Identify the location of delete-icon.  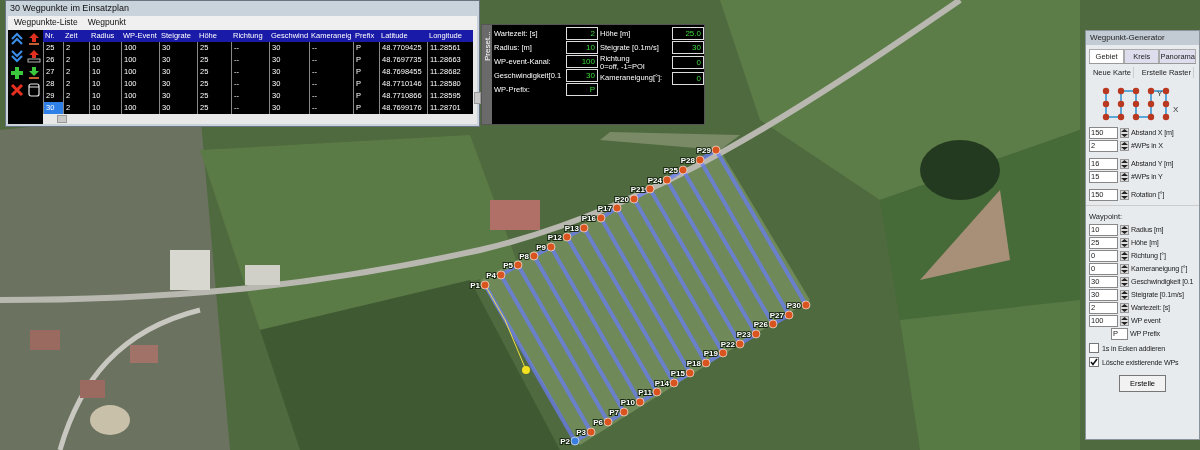
(17, 90).